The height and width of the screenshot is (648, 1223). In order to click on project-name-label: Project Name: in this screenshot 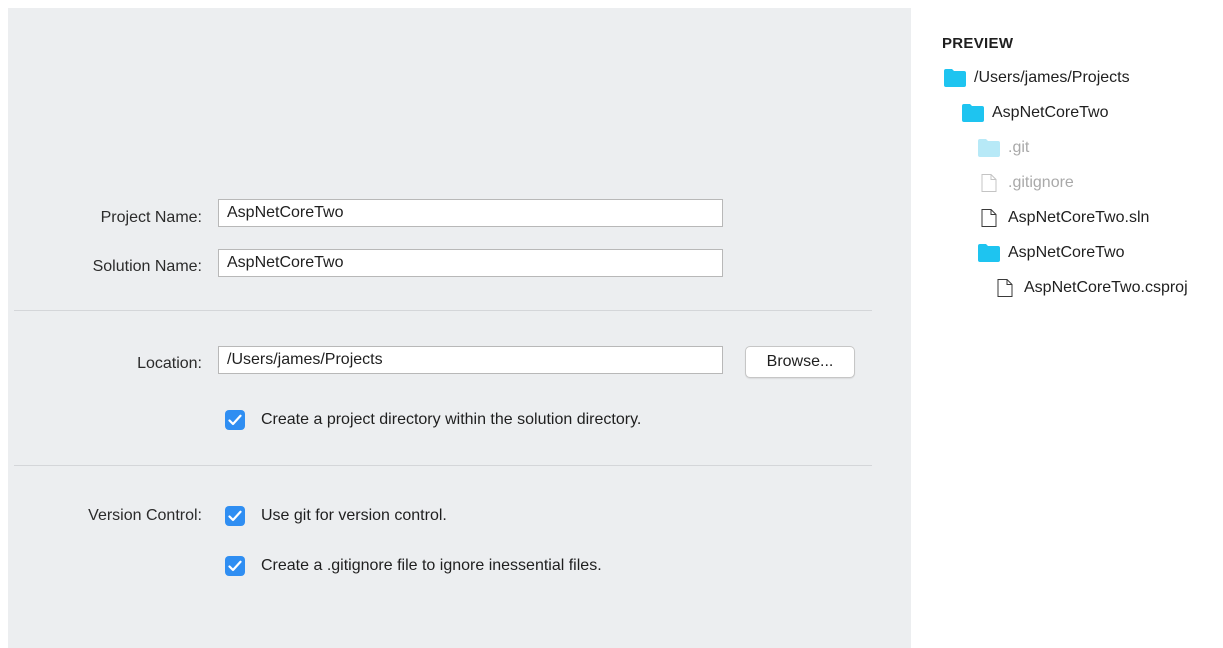, I will do `click(151, 217)`.